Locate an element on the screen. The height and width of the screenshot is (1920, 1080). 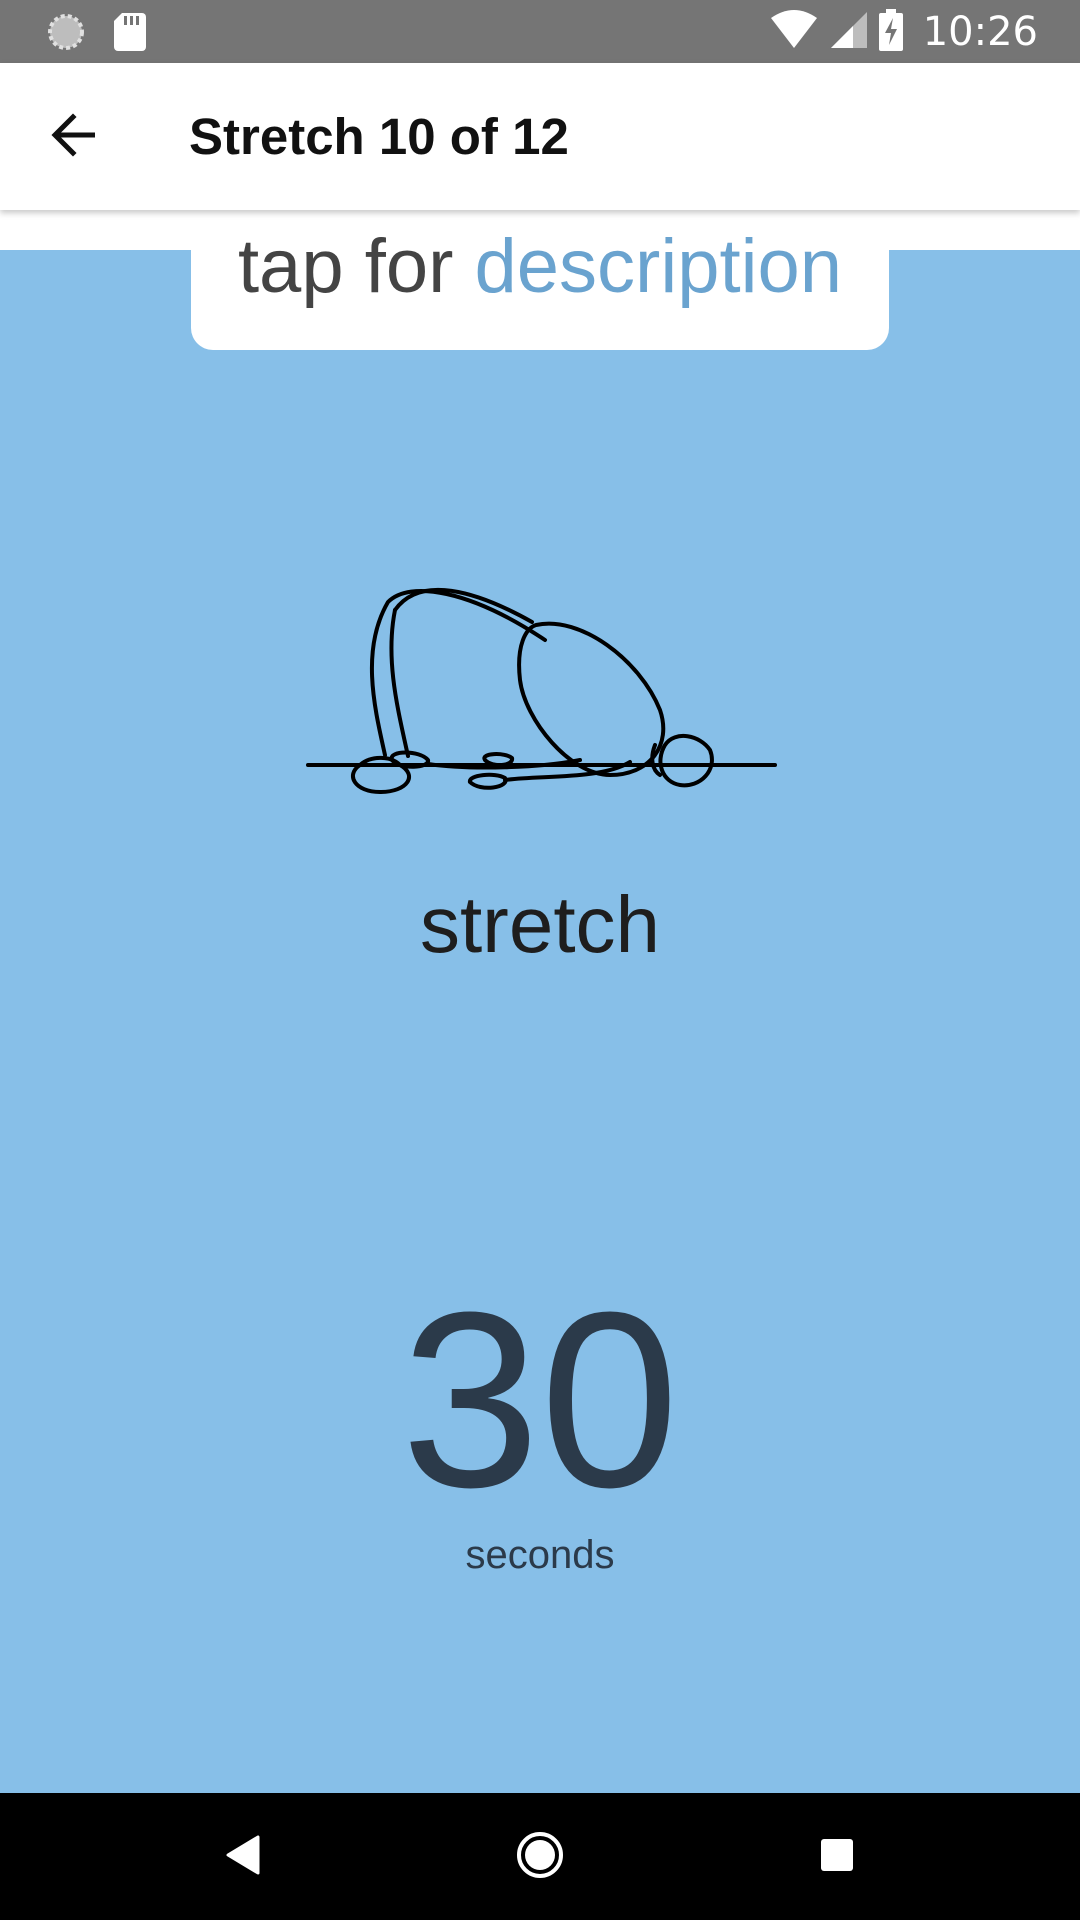
sd-card-icon is located at coordinates (130, 34).